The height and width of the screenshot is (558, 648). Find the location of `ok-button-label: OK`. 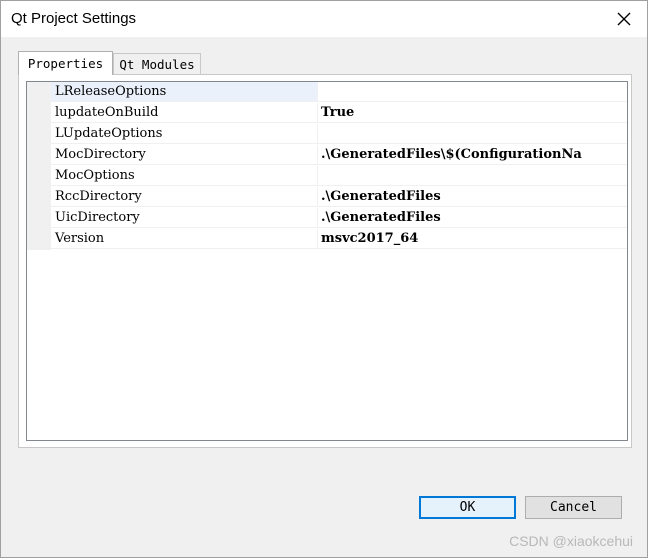

ok-button-label: OK is located at coordinates (467, 507).